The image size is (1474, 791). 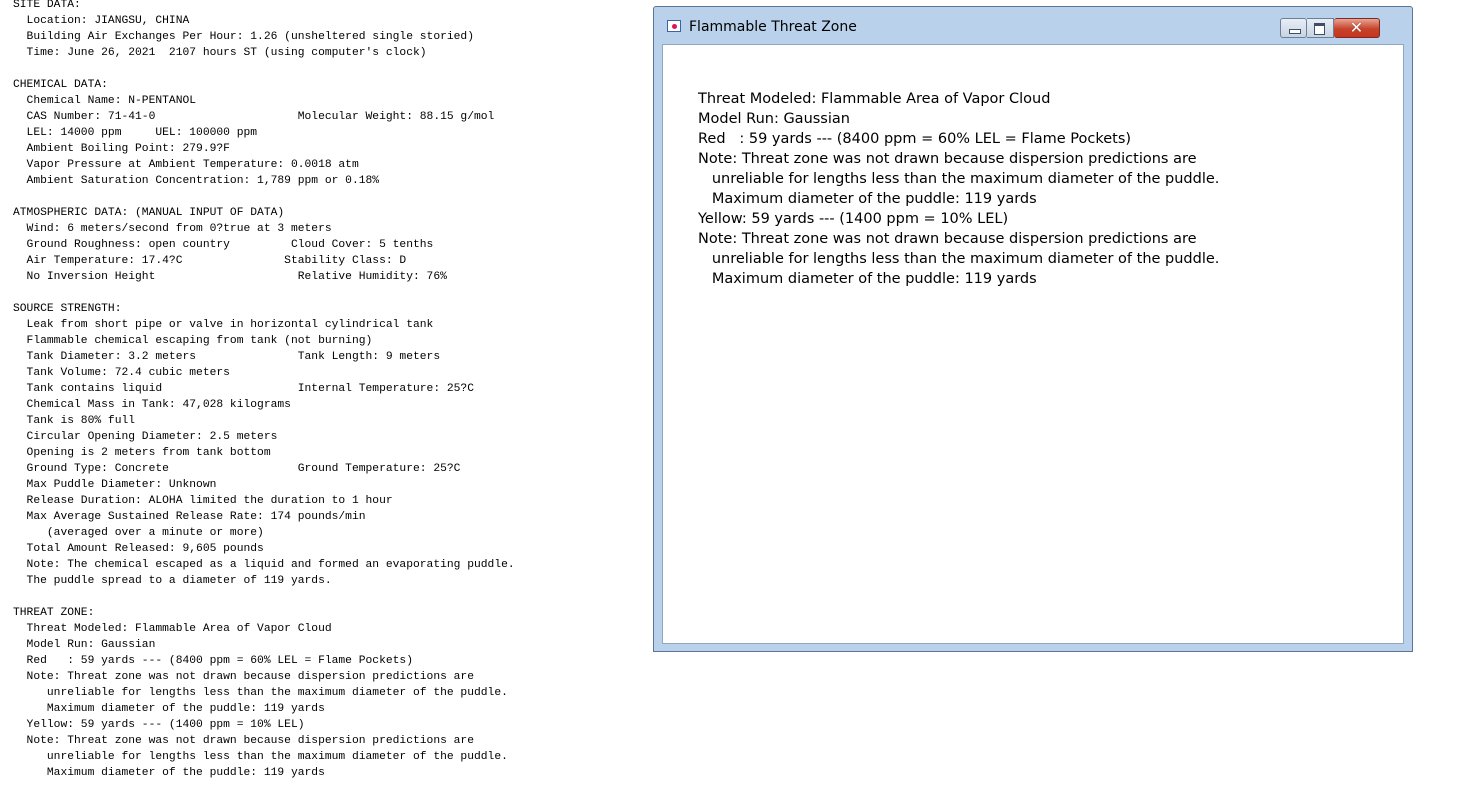 What do you see at coordinates (138, 549) in the screenshot?
I see `report-line: Total Amount Released: 9,605 pounds` at bounding box center [138, 549].